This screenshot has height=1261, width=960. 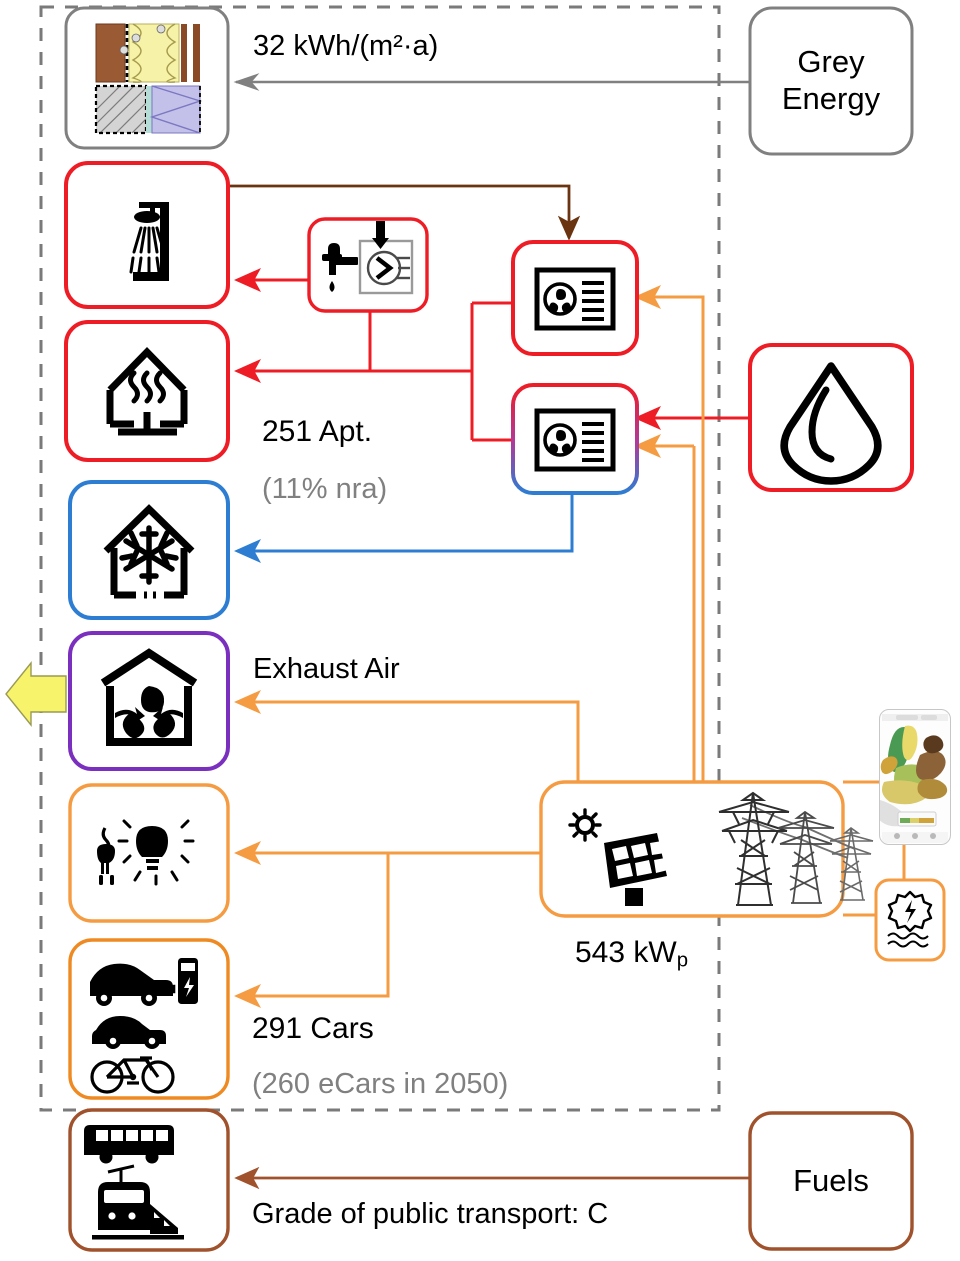 I want to click on fuels-box-label: Fuels, so click(x=831, y=1180).